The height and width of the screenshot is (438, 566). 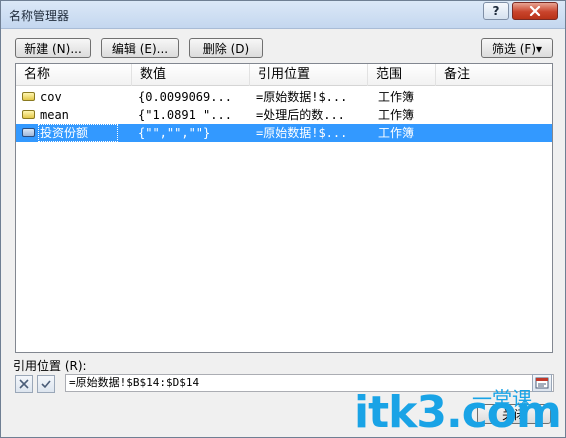 I want to click on filter-button: 筛选 (F)▾, so click(x=517, y=48).